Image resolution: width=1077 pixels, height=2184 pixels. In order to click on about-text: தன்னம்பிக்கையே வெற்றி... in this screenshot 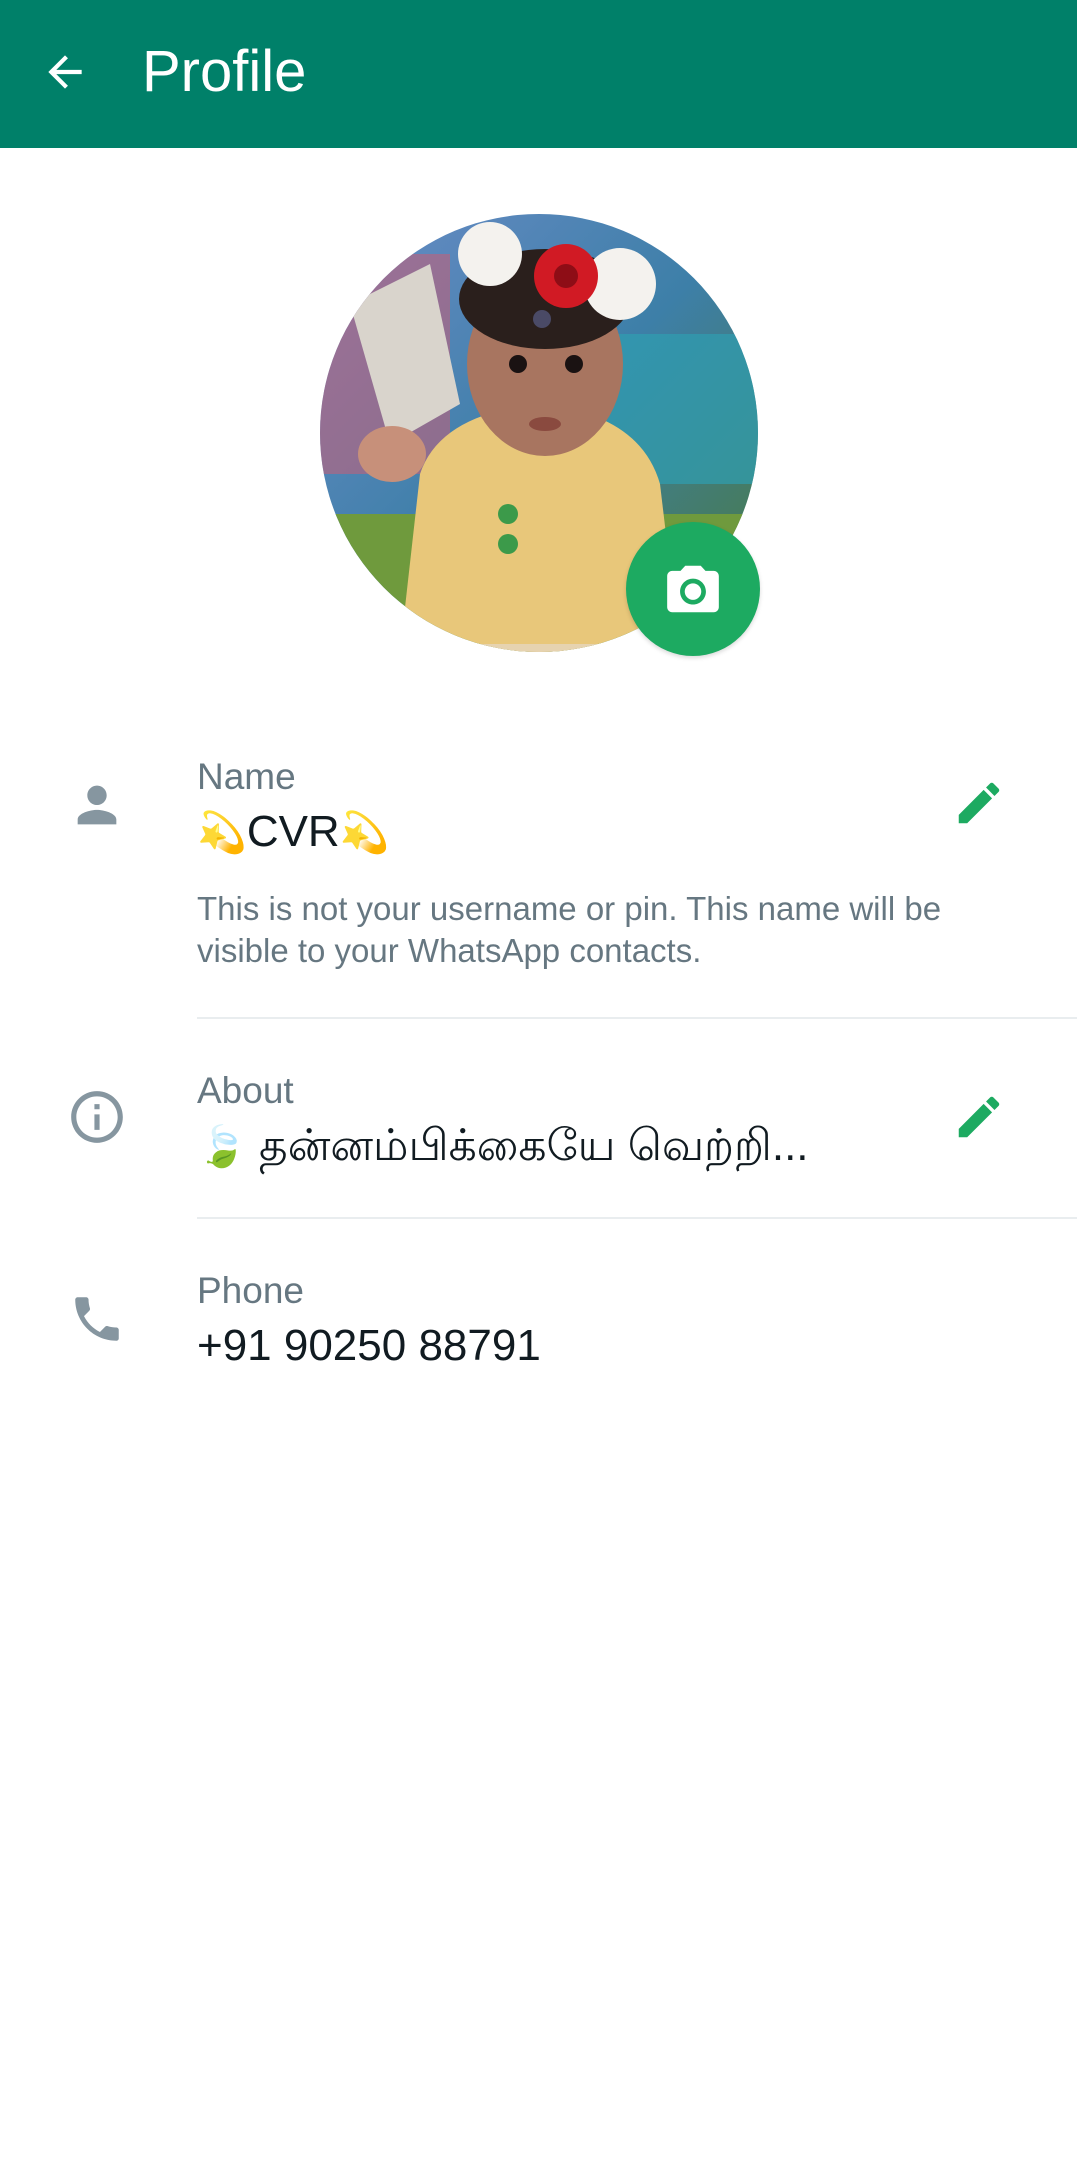, I will do `click(534, 1145)`.